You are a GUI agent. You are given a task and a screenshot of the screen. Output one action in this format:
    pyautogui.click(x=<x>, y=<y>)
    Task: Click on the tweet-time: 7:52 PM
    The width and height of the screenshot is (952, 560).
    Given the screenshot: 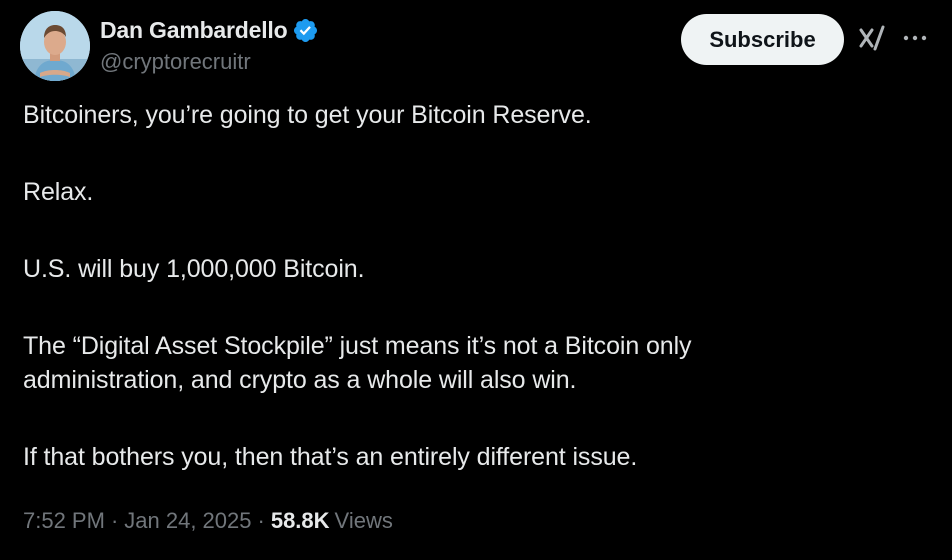 What is the action you would take?
    pyautogui.click(x=64, y=521)
    